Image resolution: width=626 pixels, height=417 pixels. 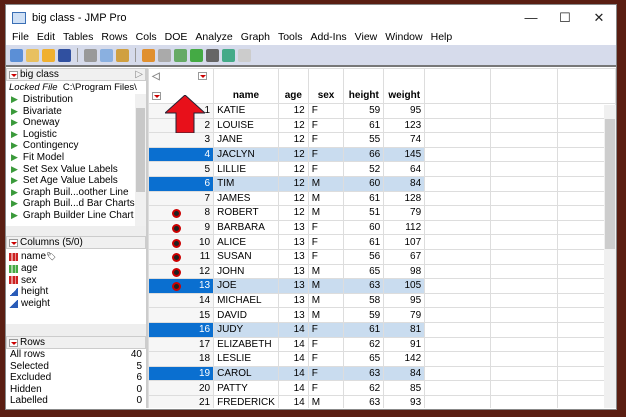 I want to click on cell-weight: 91, so click(x=404, y=344).